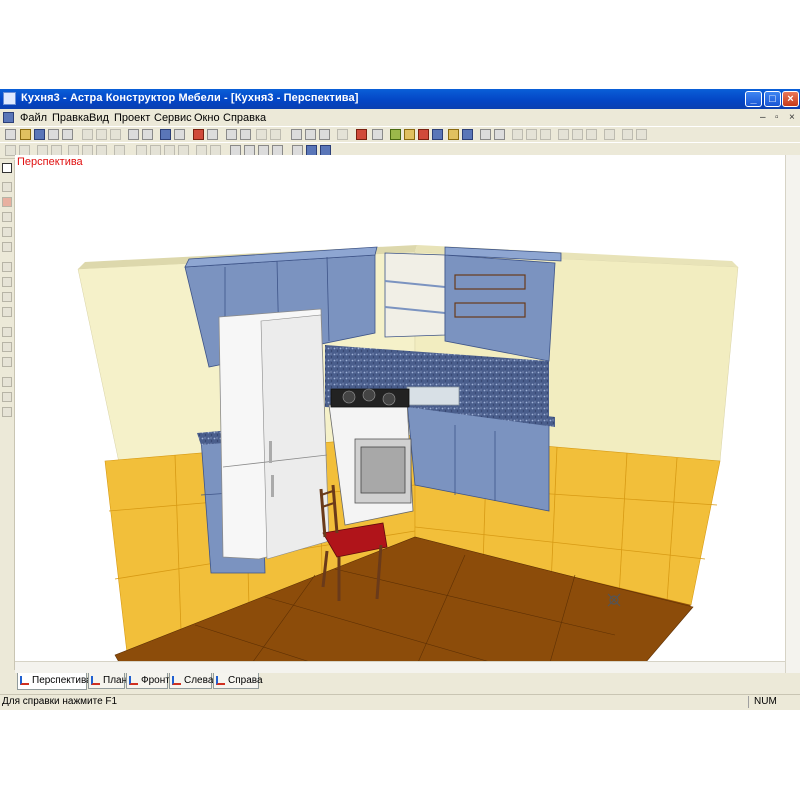  Describe the element at coordinates (296, 134) in the screenshot. I see `zoom-in-icon` at that location.